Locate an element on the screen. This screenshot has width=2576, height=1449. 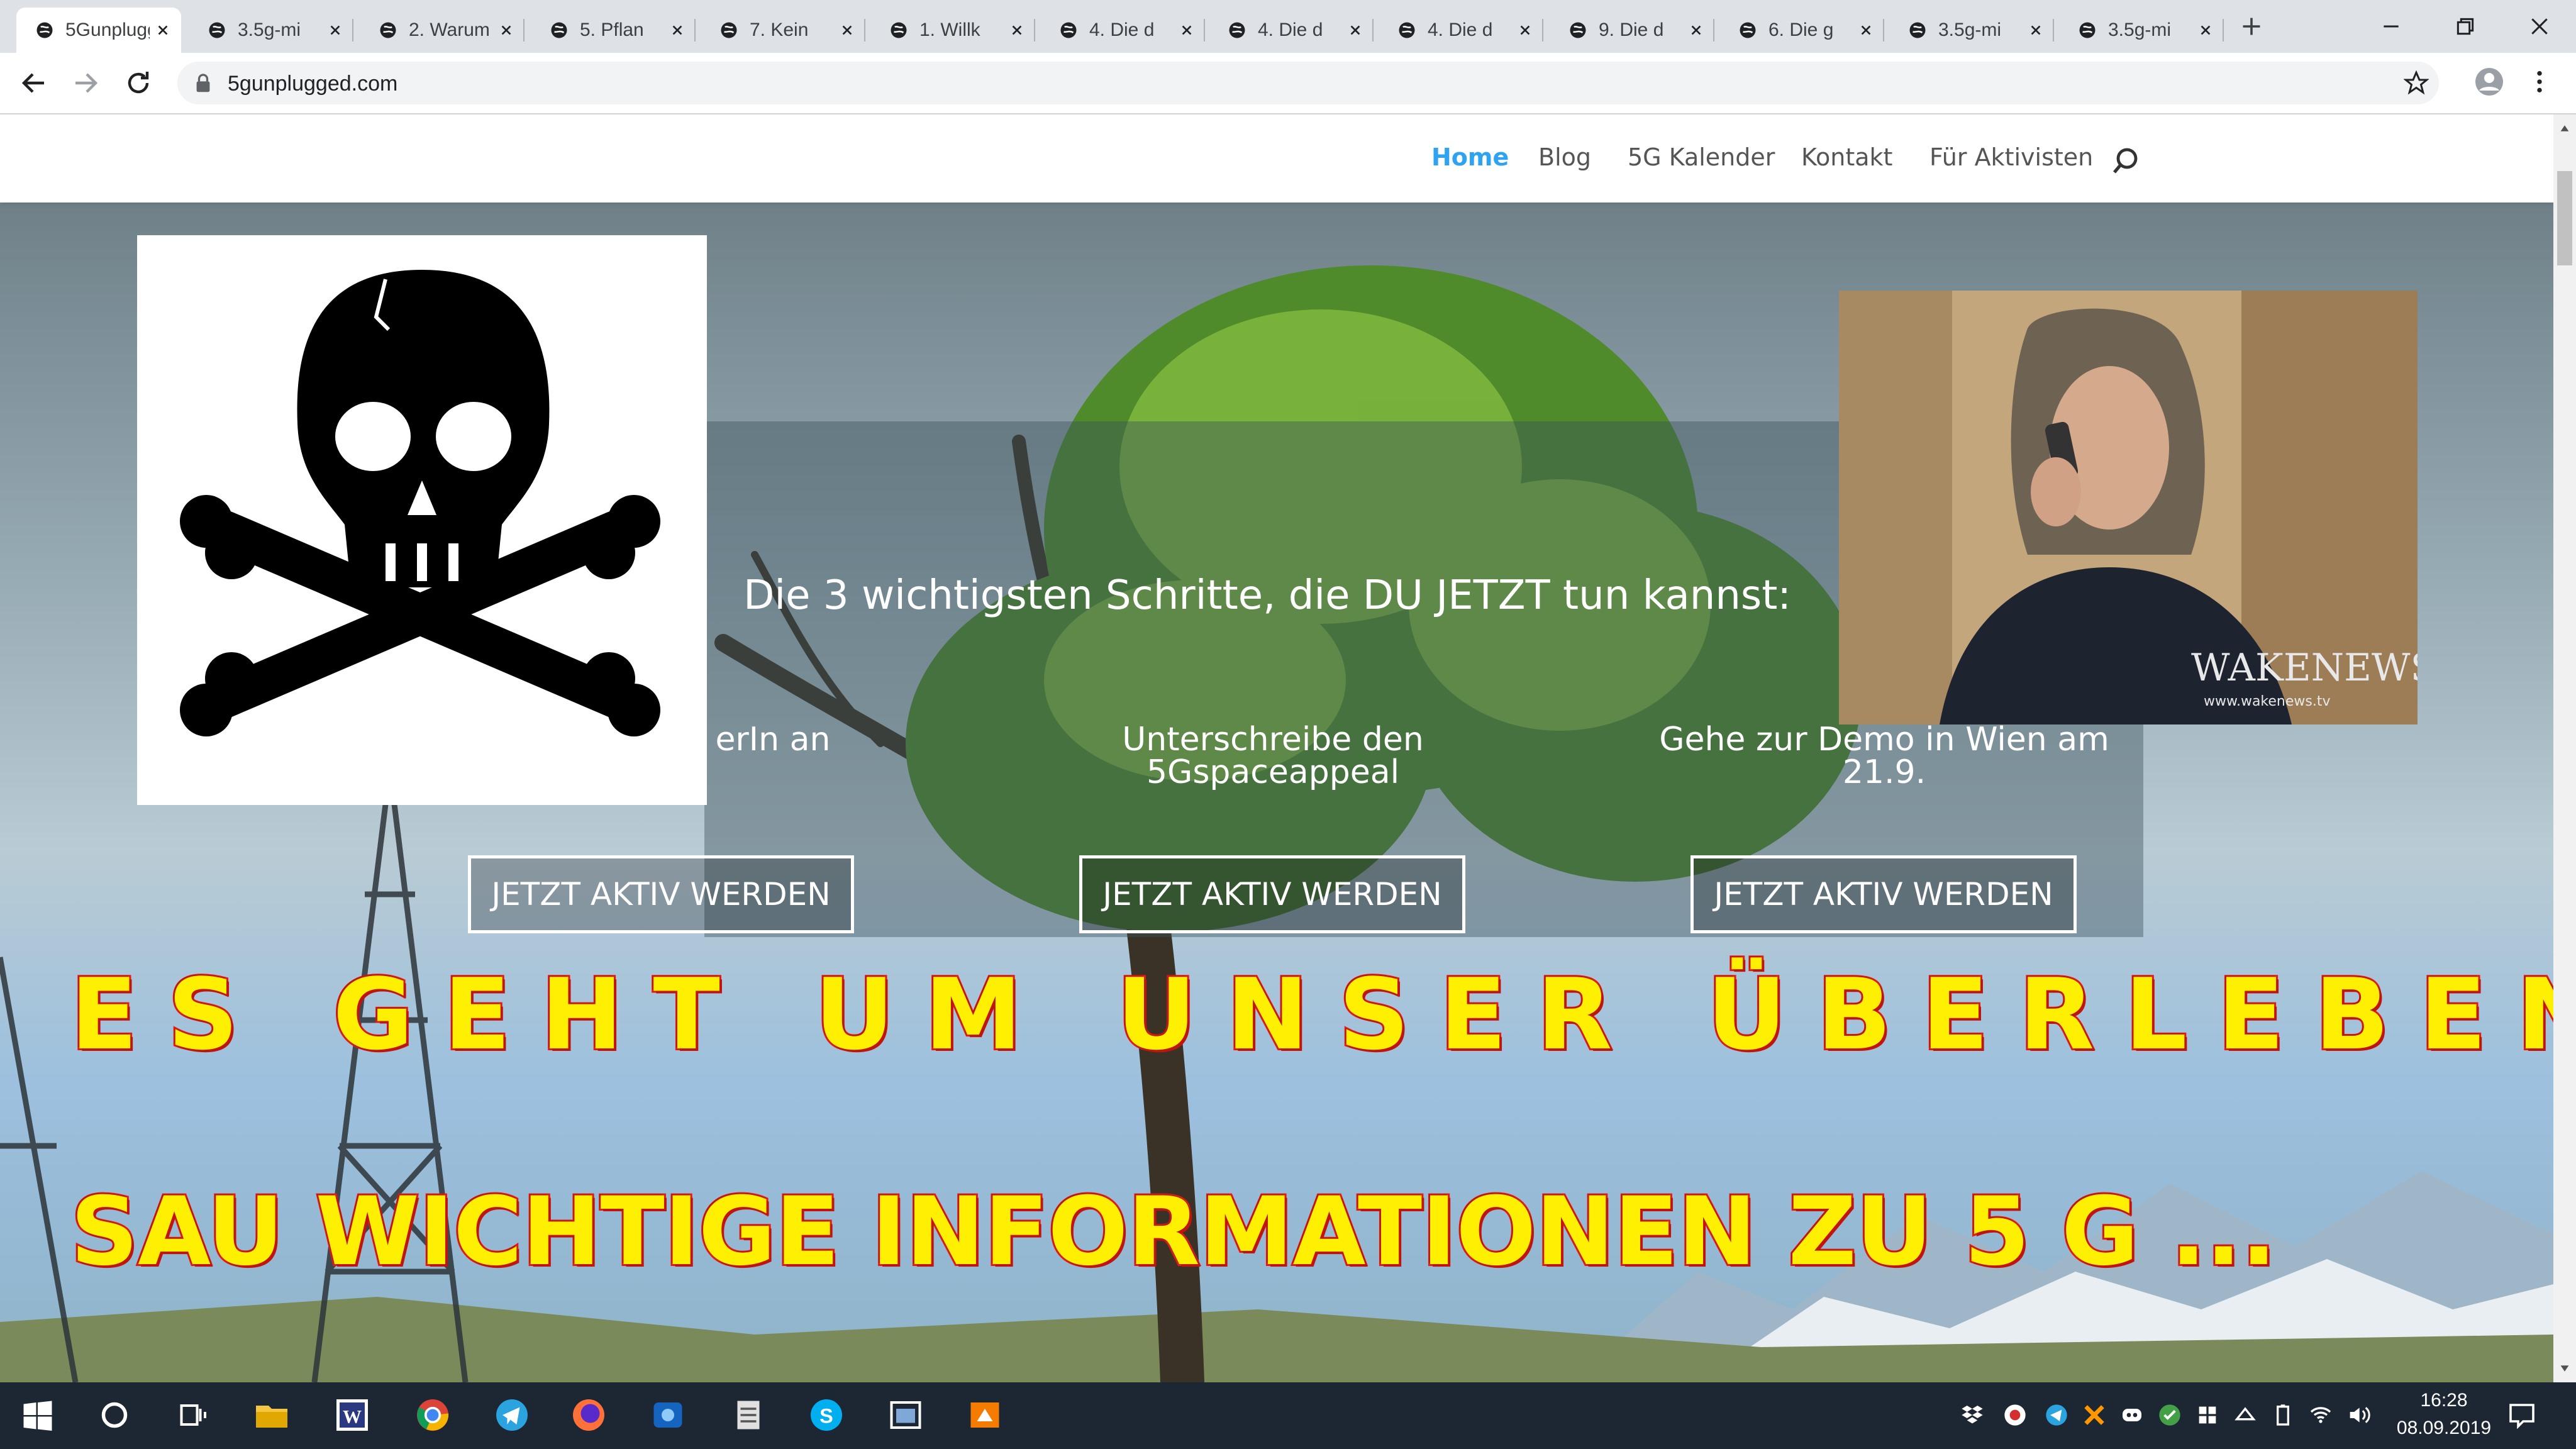
tray-icon-red-circle is located at coordinates (2015, 1415).